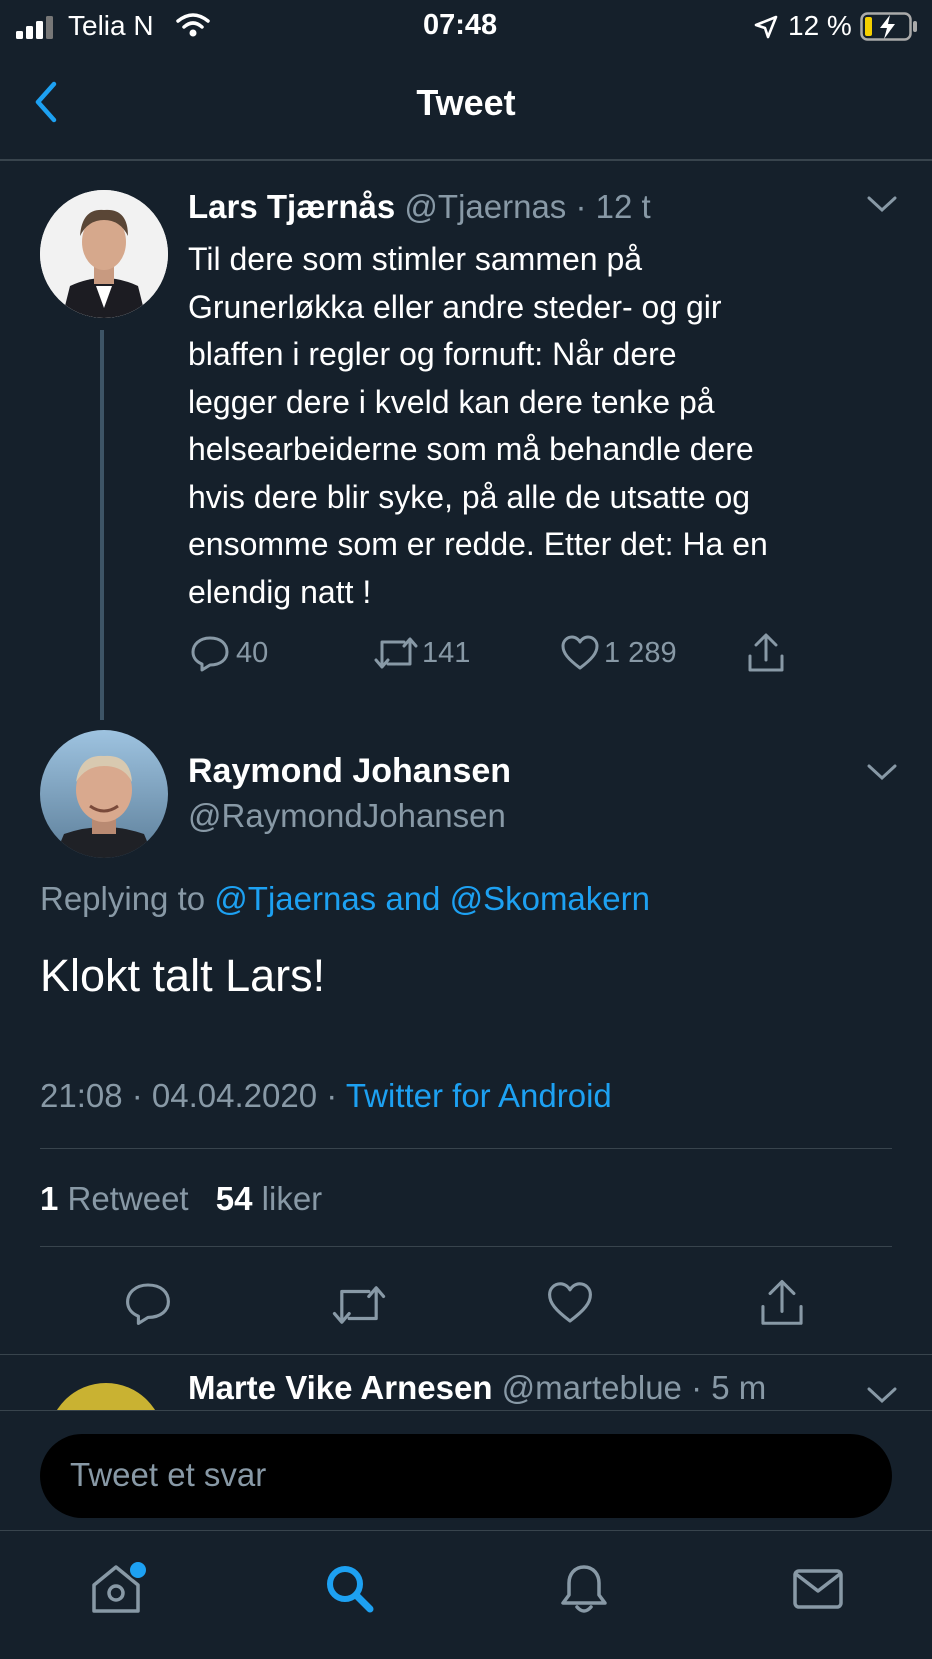 The width and height of the screenshot is (932, 1659). Describe the element at coordinates (189, 1095) in the screenshot. I see `tweet-timestamp: 21:08 · 04.04.2020 ·` at that location.